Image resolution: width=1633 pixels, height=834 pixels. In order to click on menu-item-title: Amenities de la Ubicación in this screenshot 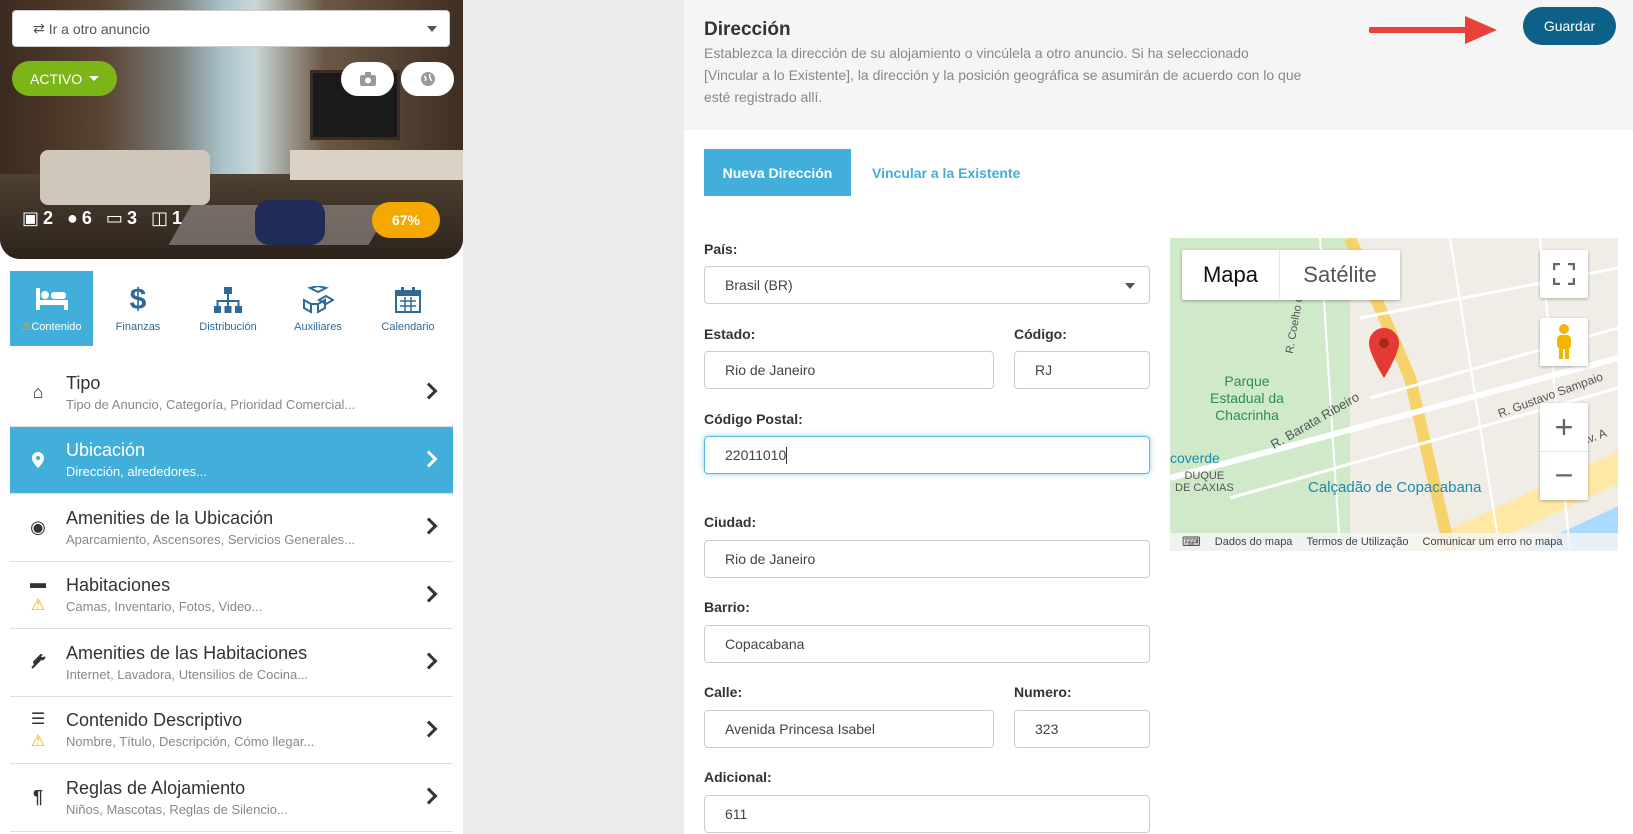, I will do `click(170, 517)`.